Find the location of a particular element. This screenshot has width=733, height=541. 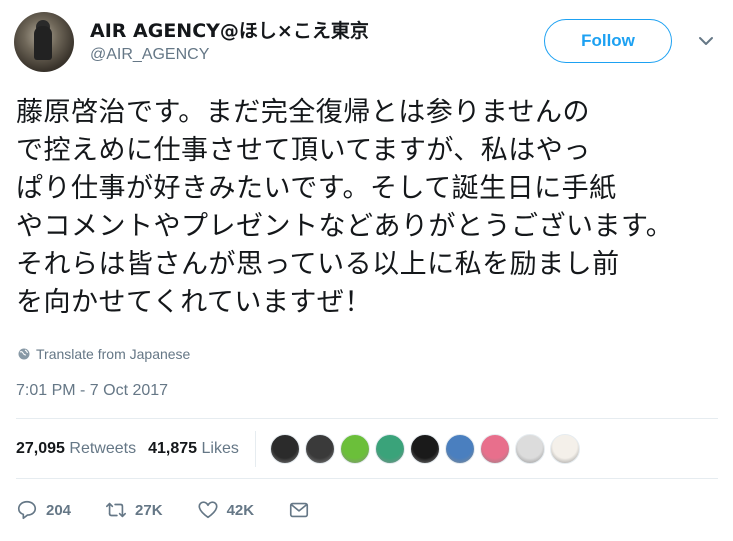

avatar is located at coordinates (44, 42).